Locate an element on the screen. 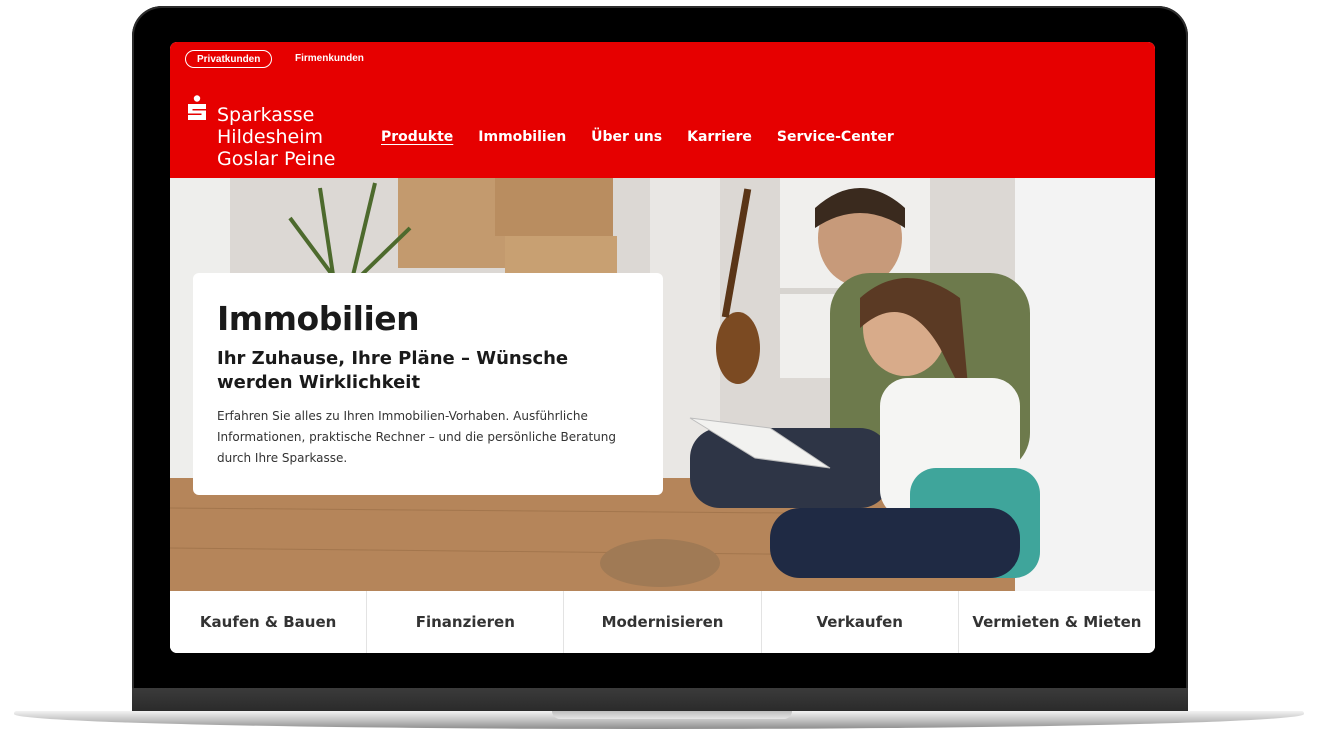 This screenshot has height=738, width=1317. segment-firmenkunden: Firmenkunden is located at coordinates (329, 59).